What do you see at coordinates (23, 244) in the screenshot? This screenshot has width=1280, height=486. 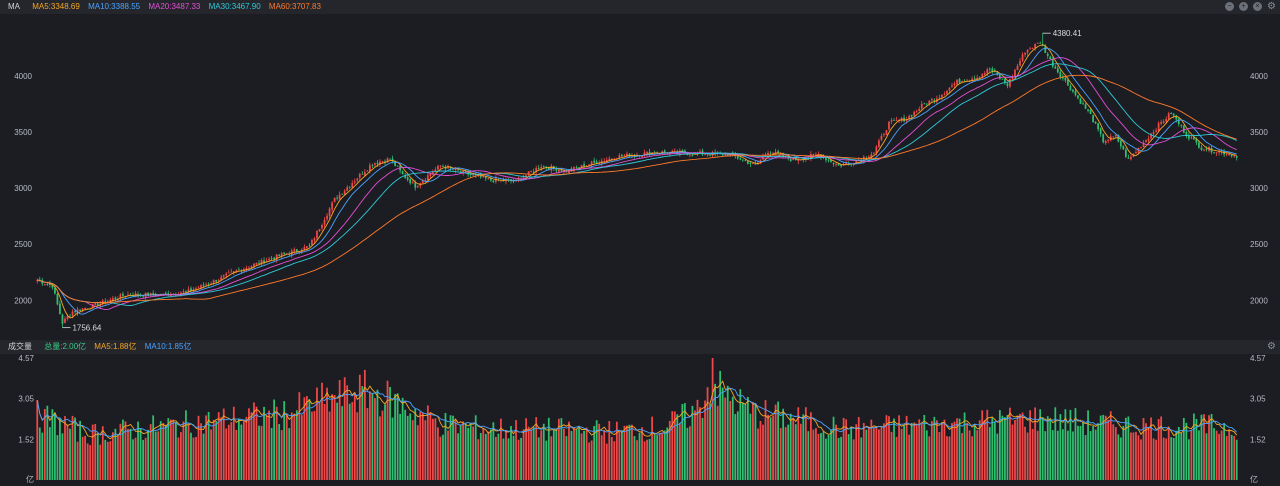 I see `price-axis-left-label: 2500` at bounding box center [23, 244].